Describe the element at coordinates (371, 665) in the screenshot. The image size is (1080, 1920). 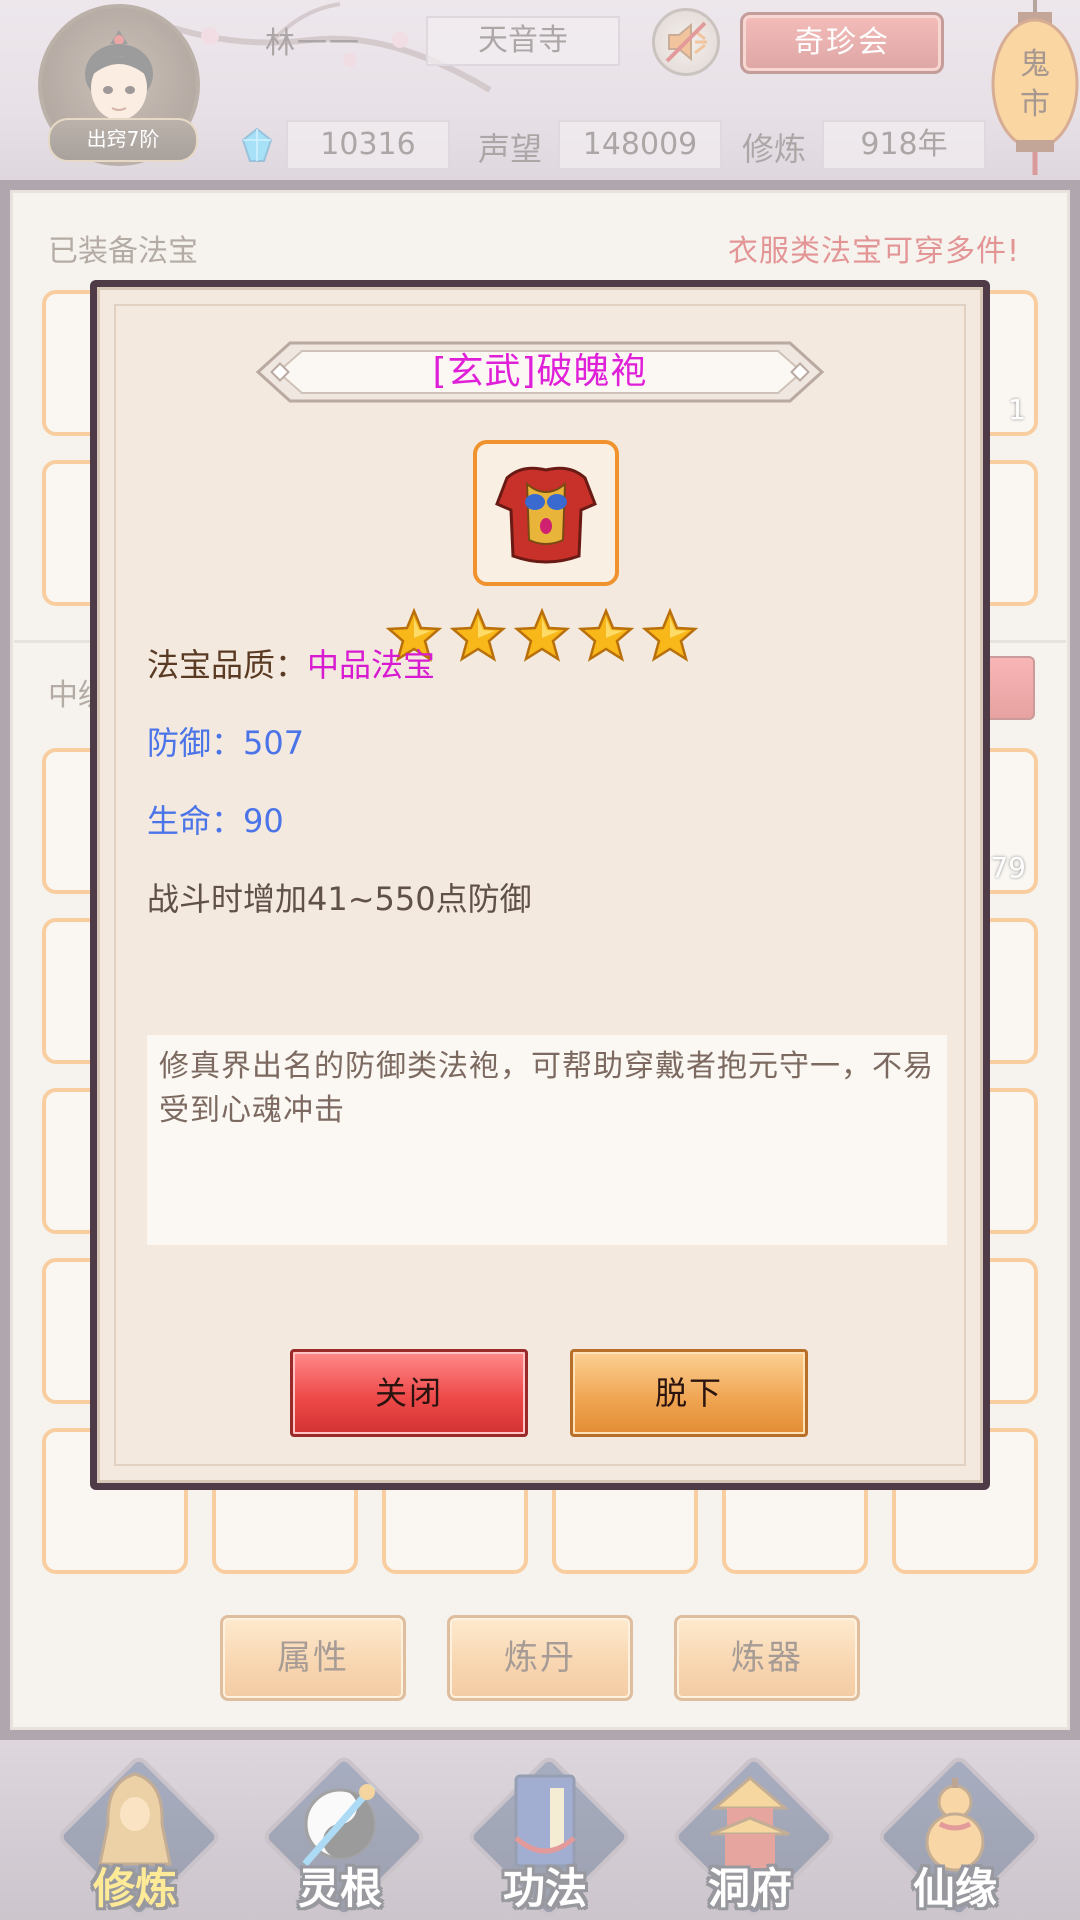
I see `quality-value: 中品法宝` at that location.